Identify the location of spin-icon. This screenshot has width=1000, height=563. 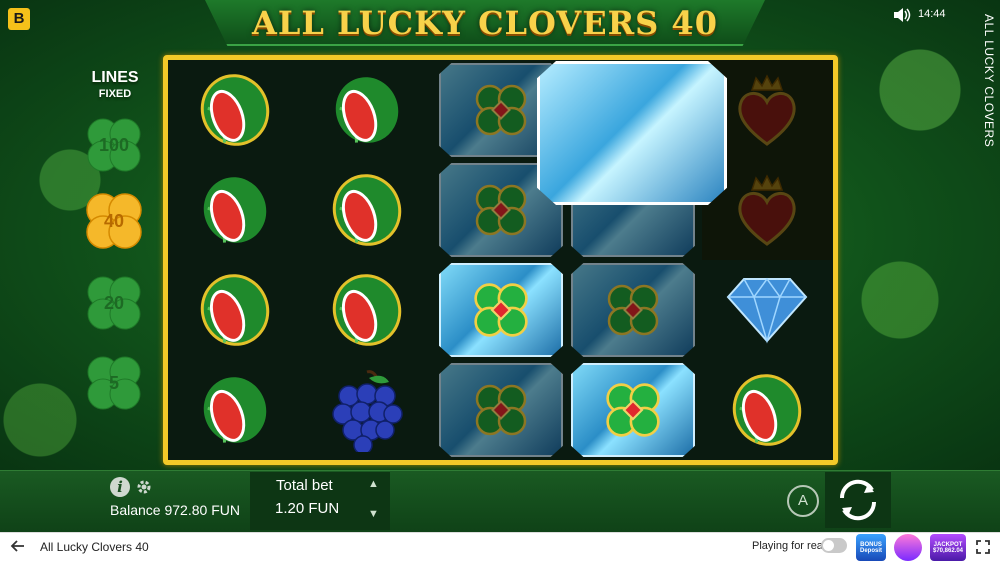
(858, 500).